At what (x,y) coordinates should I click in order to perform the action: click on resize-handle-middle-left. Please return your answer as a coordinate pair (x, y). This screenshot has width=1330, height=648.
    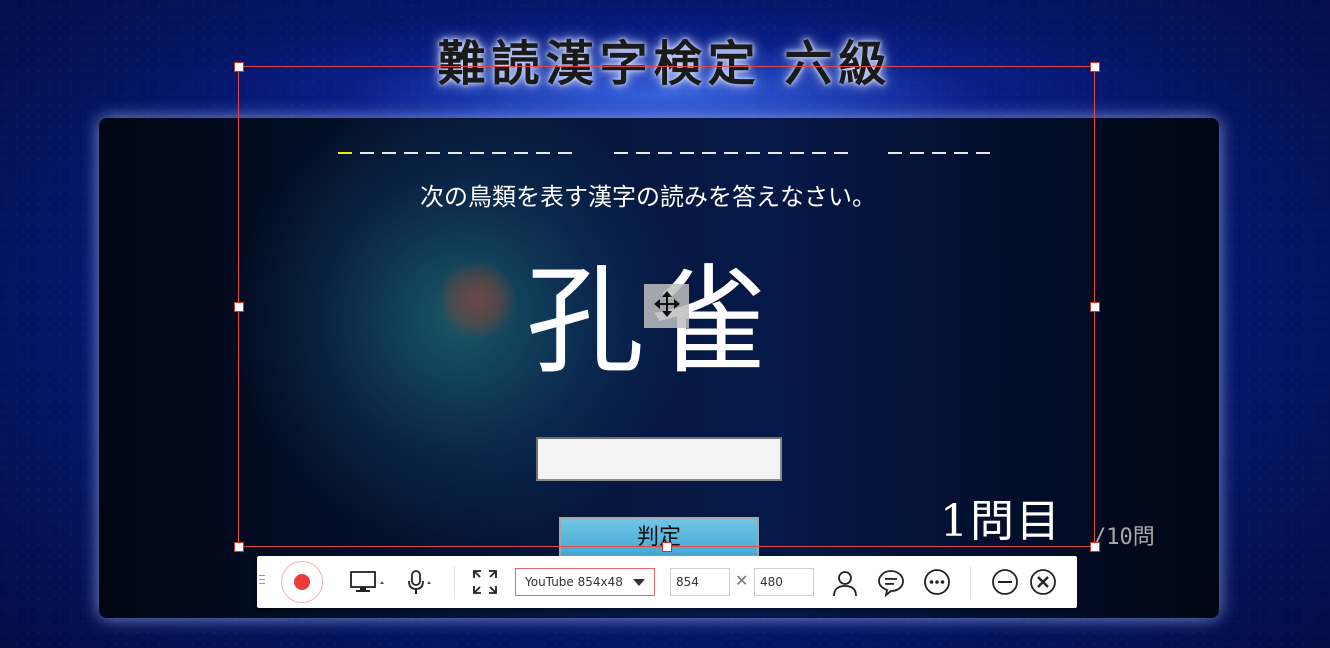
    Looking at the image, I should click on (239, 307).